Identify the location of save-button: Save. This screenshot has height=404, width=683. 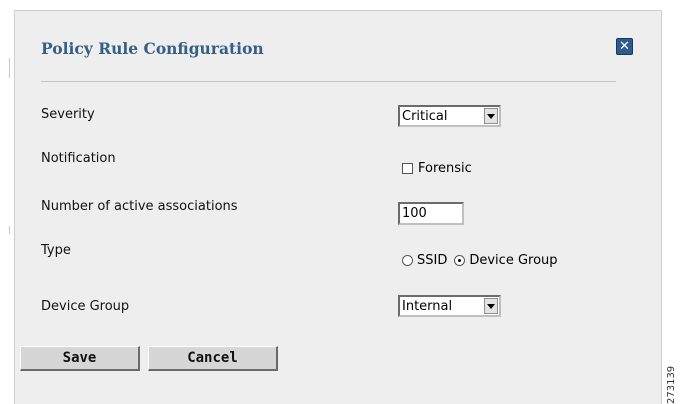
(80, 358).